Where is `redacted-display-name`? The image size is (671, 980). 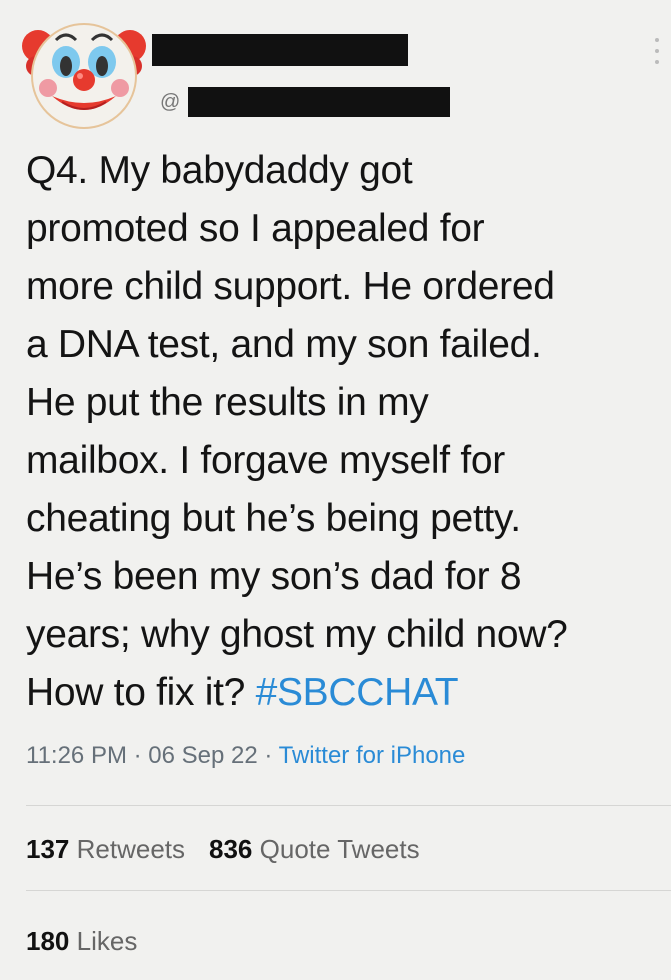 redacted-display-name is located at coordinates (280, 50).